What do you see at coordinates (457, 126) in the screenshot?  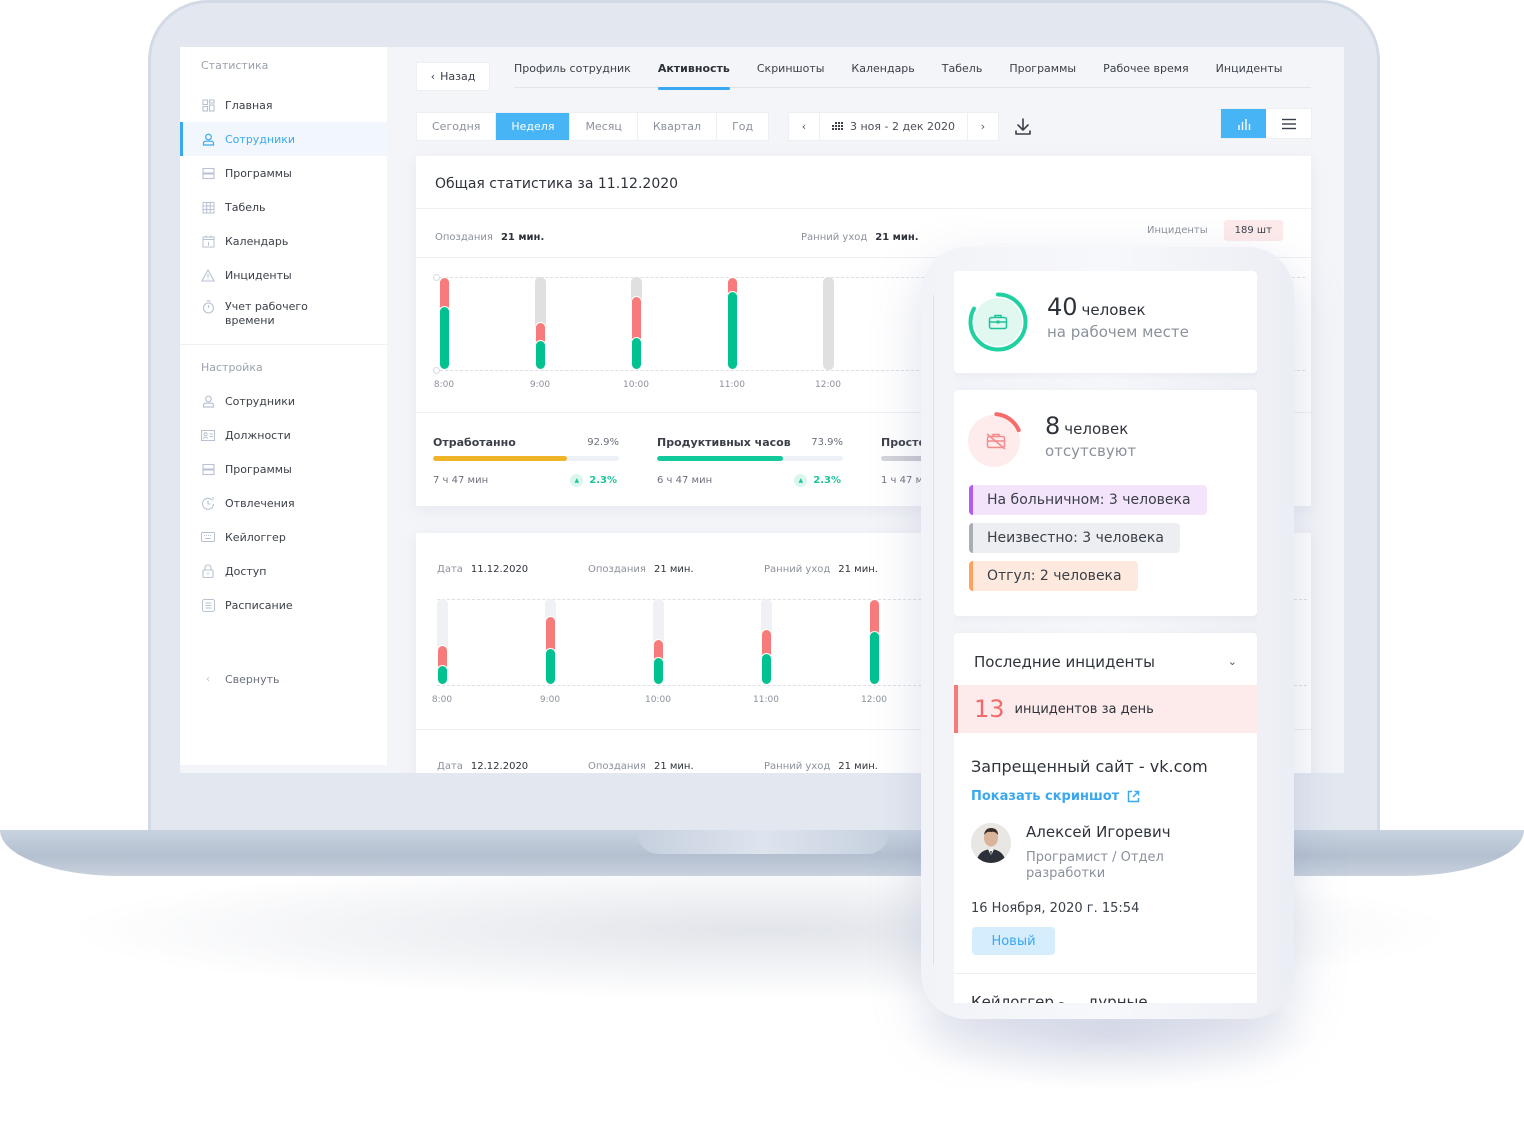 I see `period-button-0: Сегодня` at bounding box center [457, 126].